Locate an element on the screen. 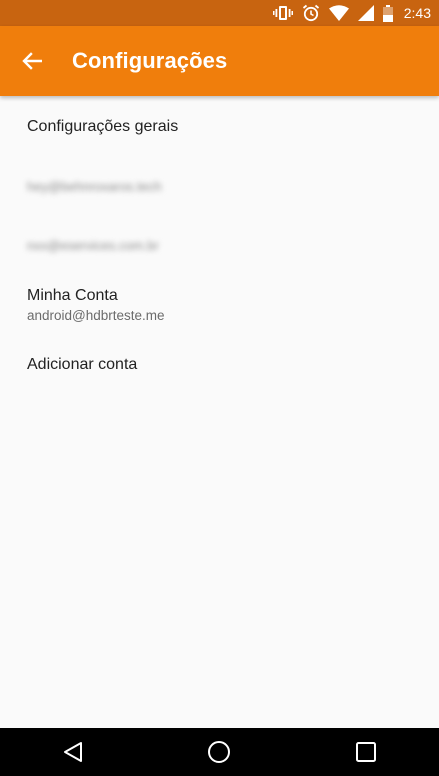 This screenshot has height=776, width=439. status-bar: 2:43 is located at coordinates (219, 13).